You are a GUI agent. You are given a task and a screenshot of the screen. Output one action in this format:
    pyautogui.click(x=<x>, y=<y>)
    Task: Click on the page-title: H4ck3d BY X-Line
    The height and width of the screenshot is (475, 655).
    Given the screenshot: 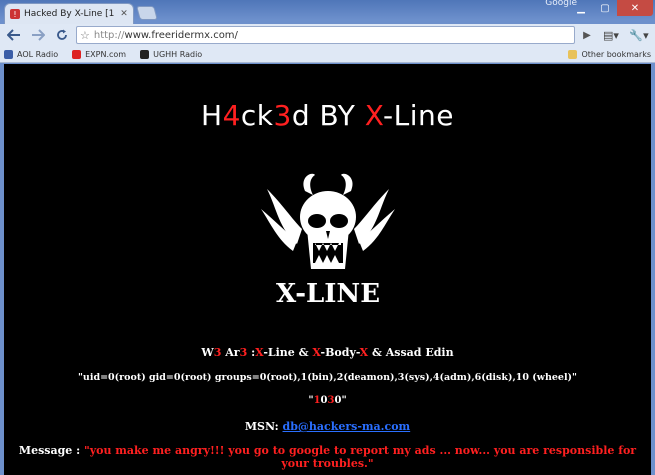 What is the action you would take?
    pyautogui.click(x=327, y=115)
    